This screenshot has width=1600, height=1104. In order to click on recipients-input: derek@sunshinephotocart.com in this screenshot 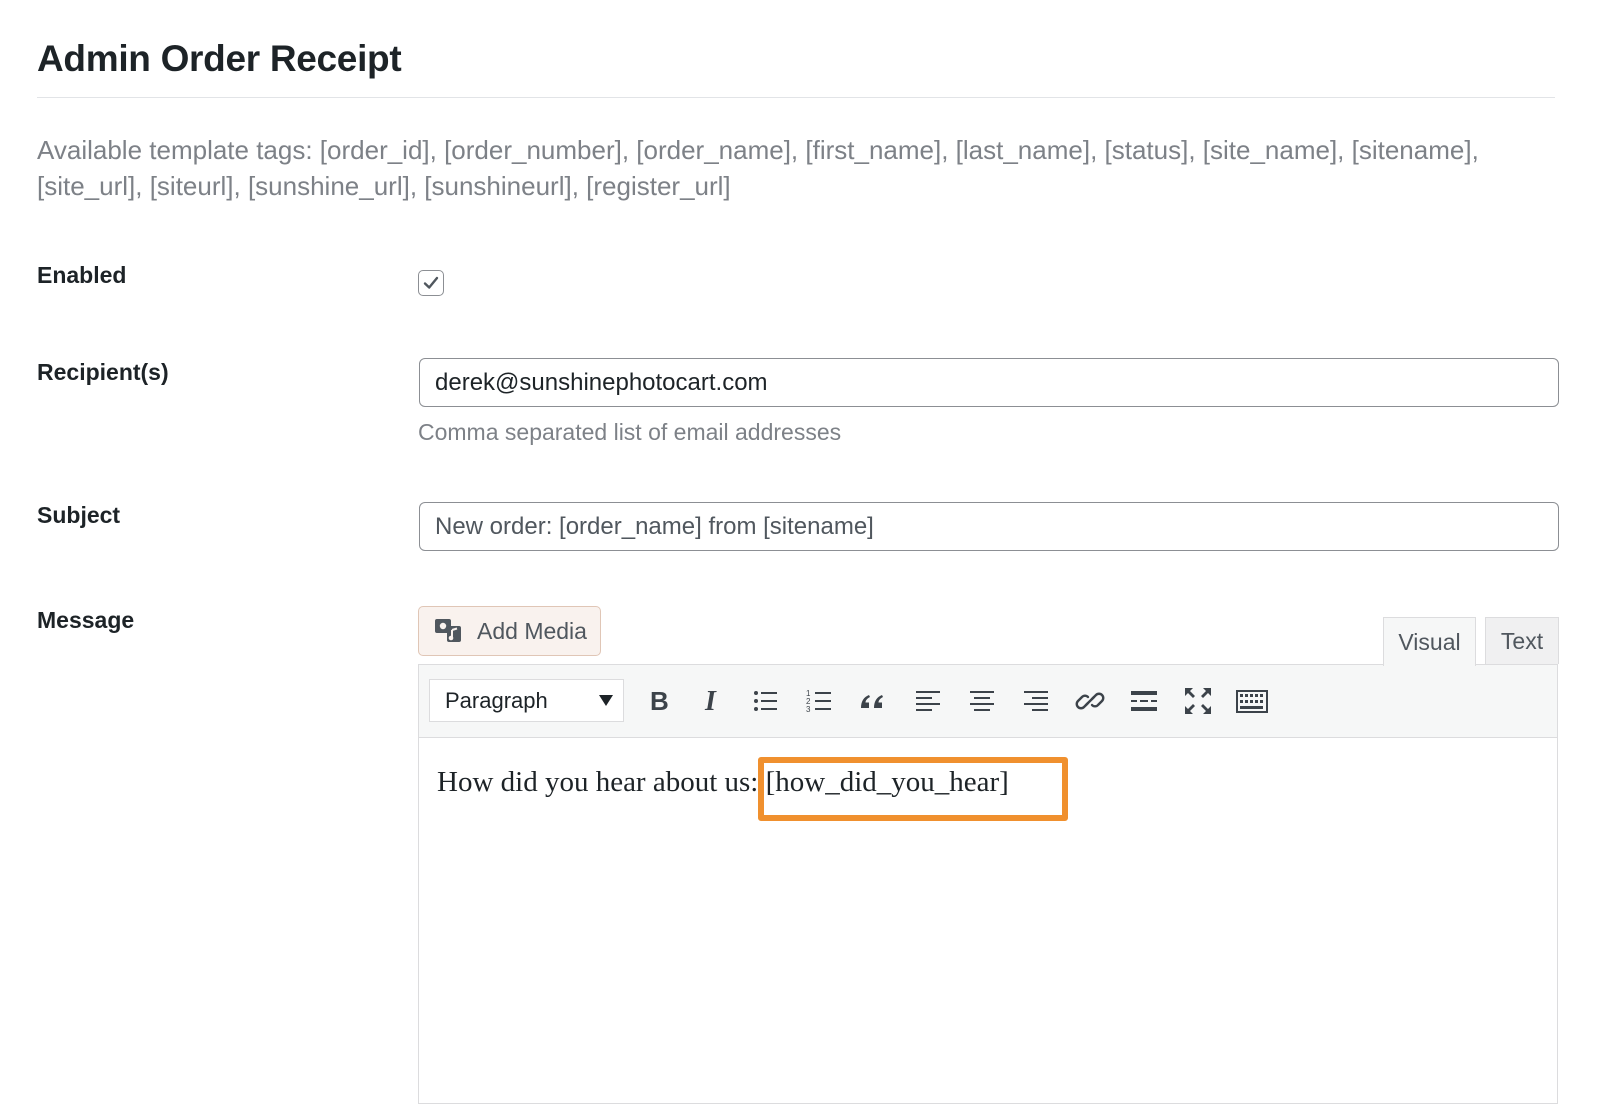, I will do `click(989, 382)`.